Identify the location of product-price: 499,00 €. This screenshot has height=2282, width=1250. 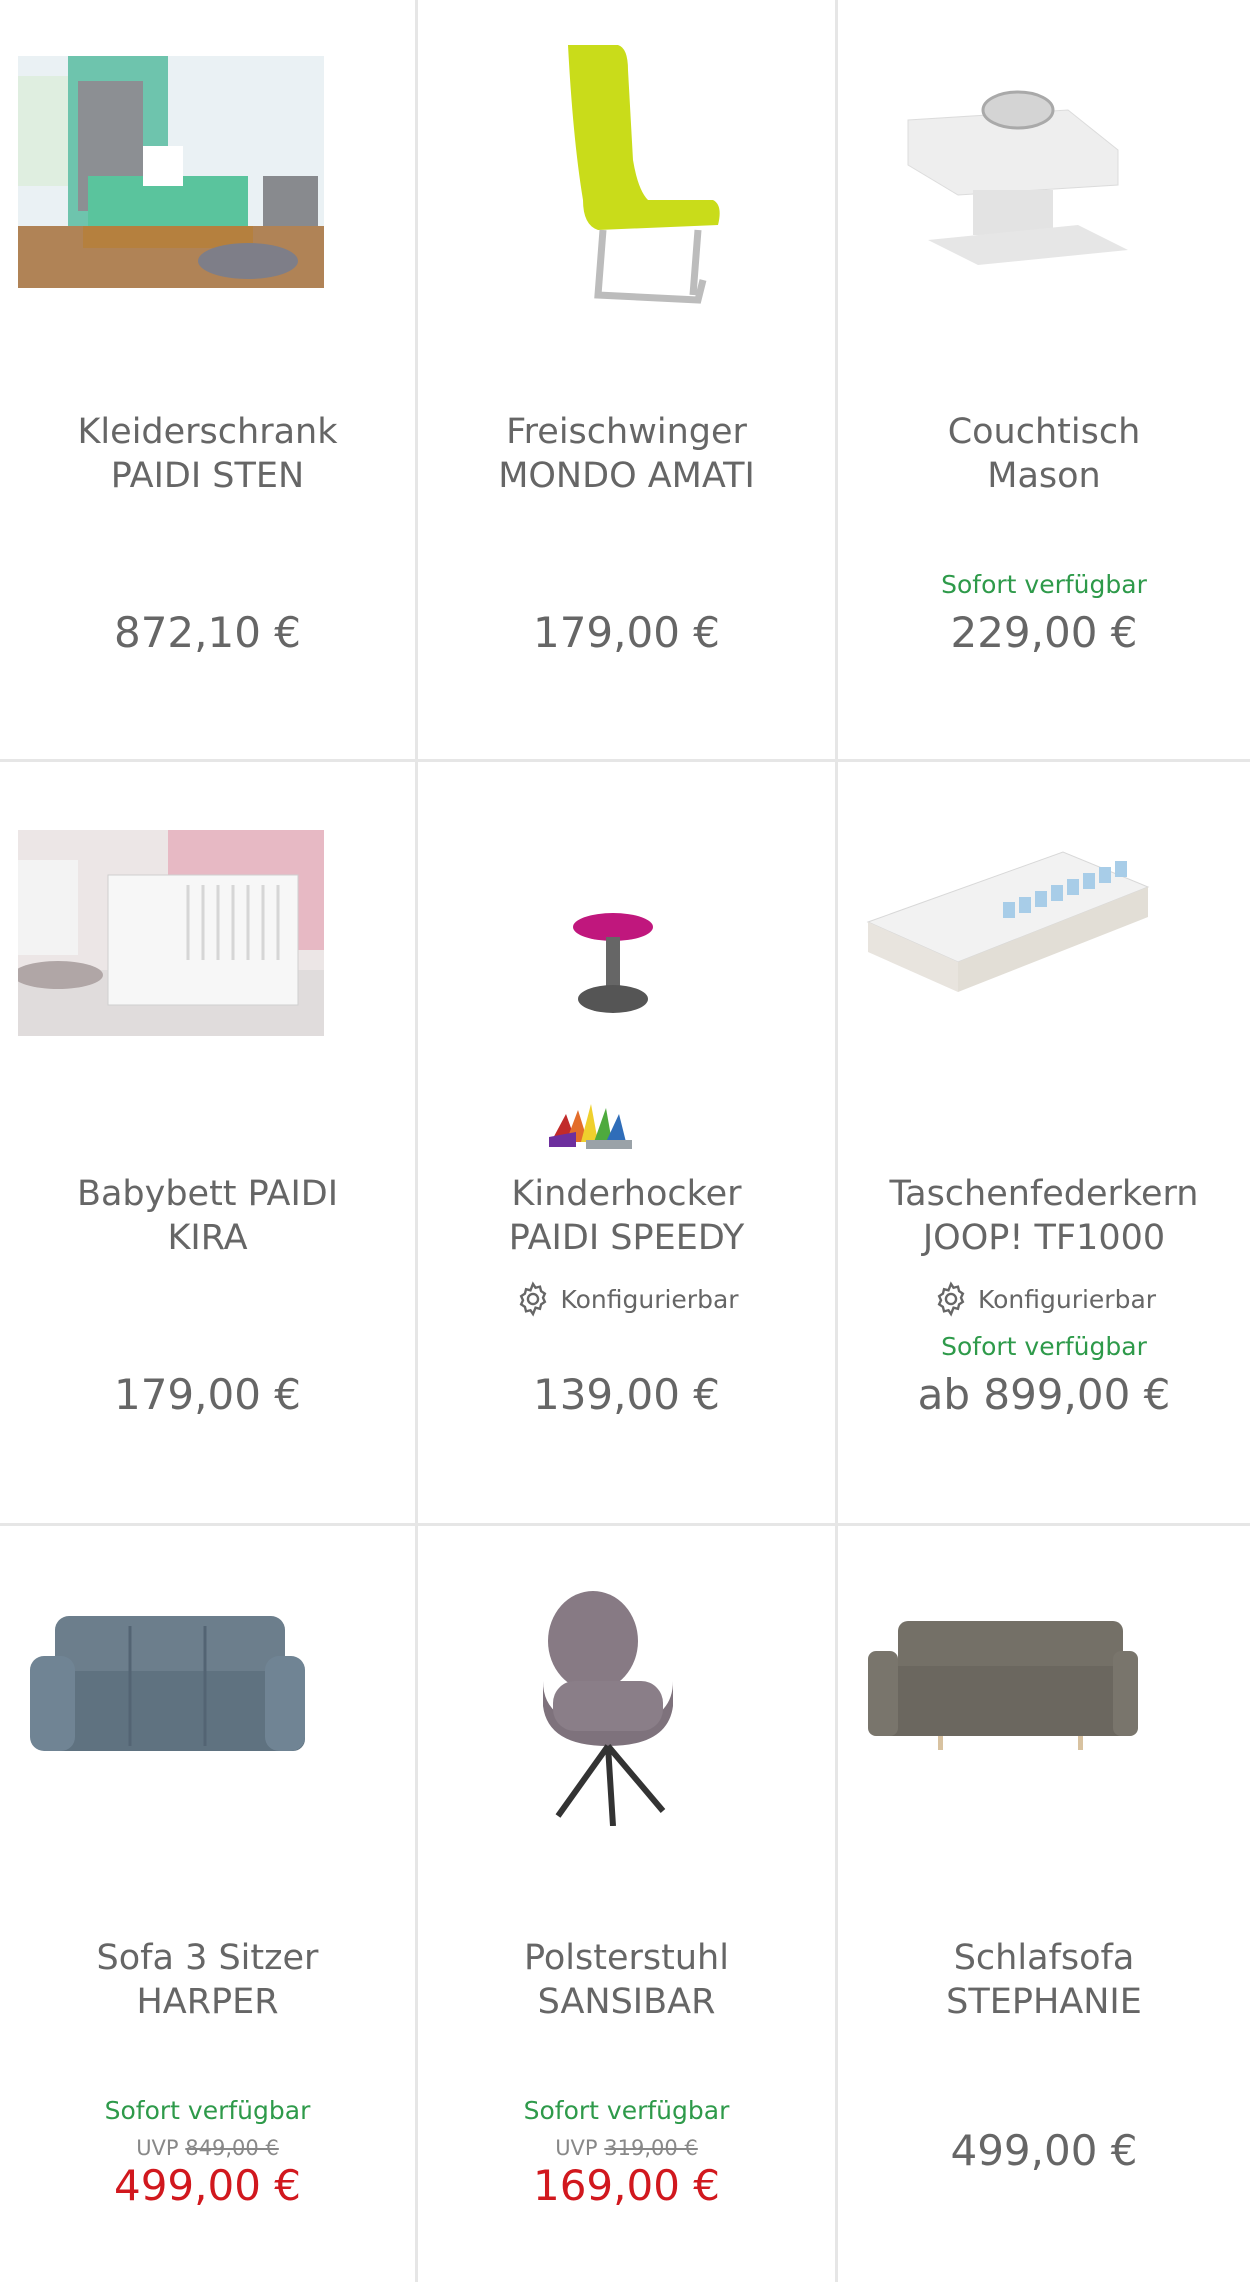
(1044, 2150).